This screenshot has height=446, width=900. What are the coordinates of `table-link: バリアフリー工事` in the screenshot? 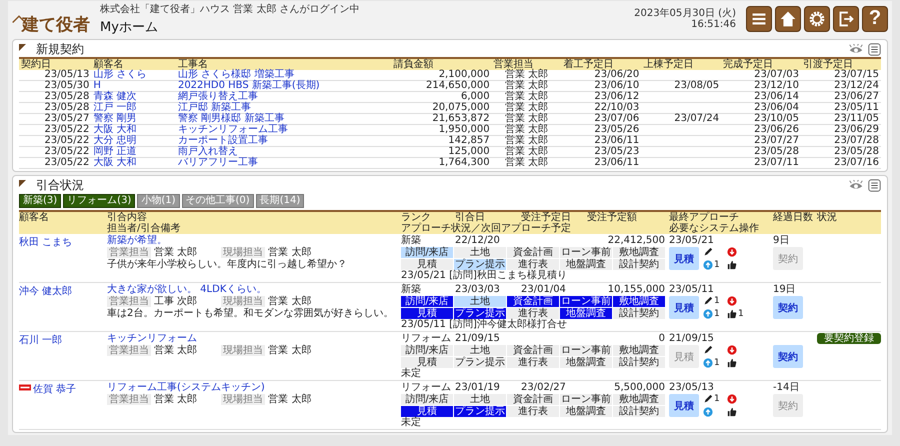 It's located at (218, 162).